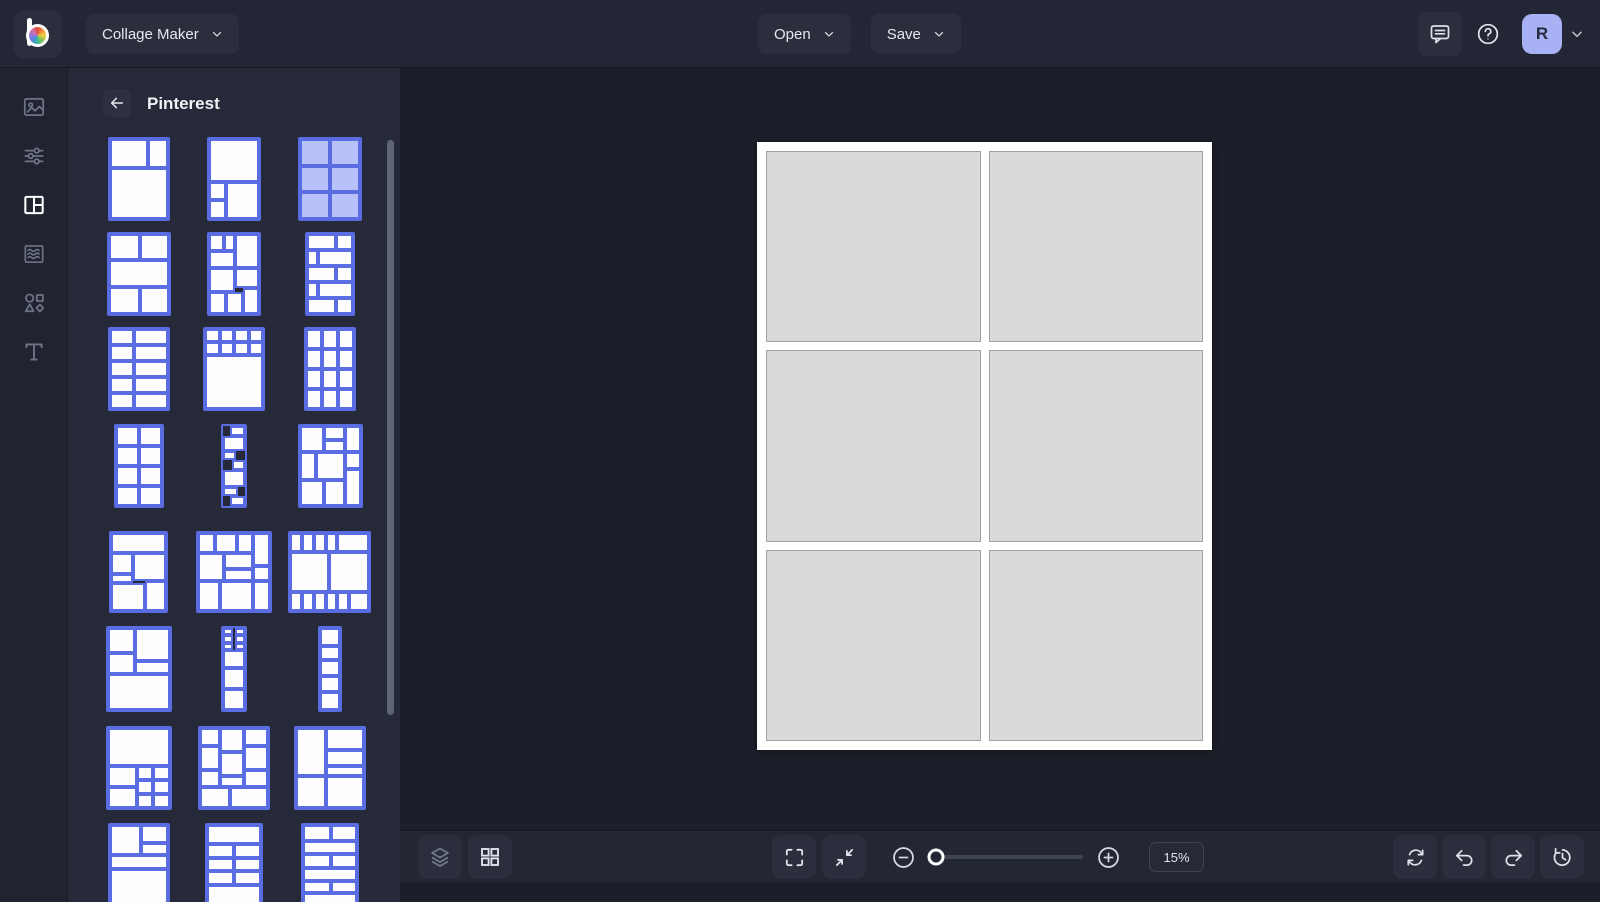 The image size is (1600, 902). What do you see at coordinates (804, 34) in the screenshot?
I see `open-button: Open` at bounding box center [804, 34].